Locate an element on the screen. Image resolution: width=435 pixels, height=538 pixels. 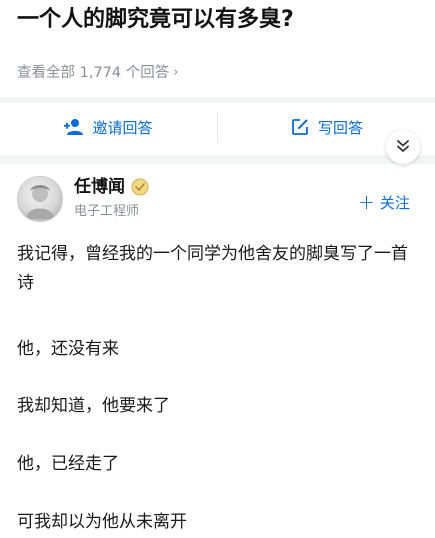
collapse-toggle-button is located at coordinates (403, 147).